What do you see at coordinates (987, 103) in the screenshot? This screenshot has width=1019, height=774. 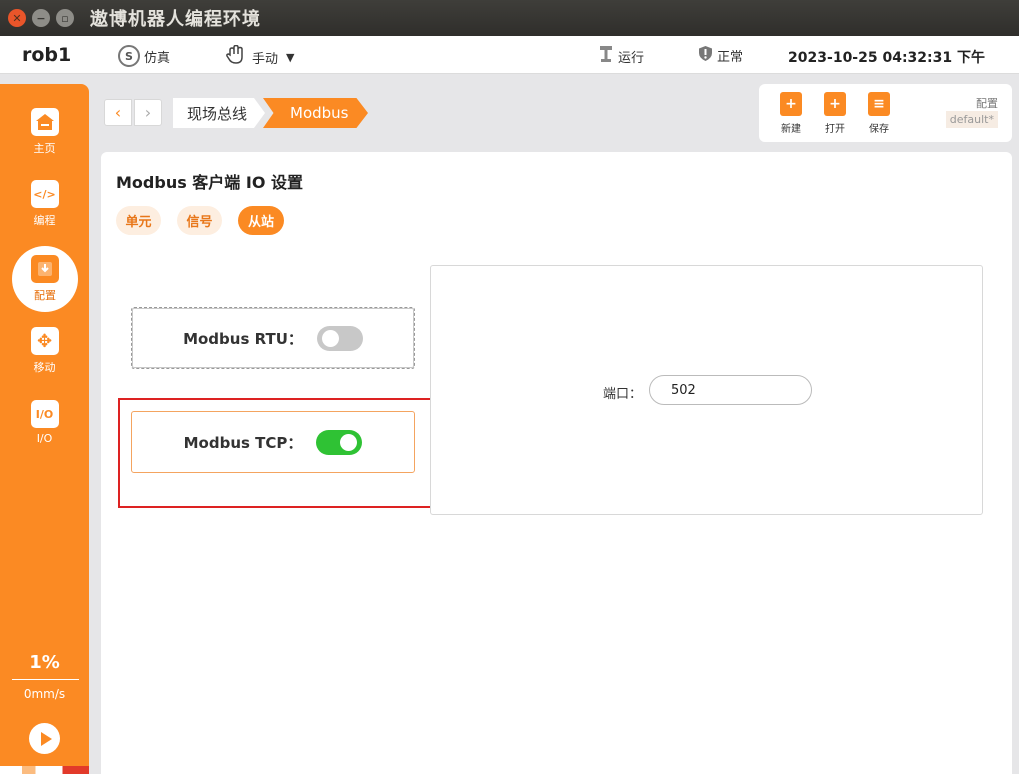 I see `config-label: 配置` at bounding box center [987, 103].